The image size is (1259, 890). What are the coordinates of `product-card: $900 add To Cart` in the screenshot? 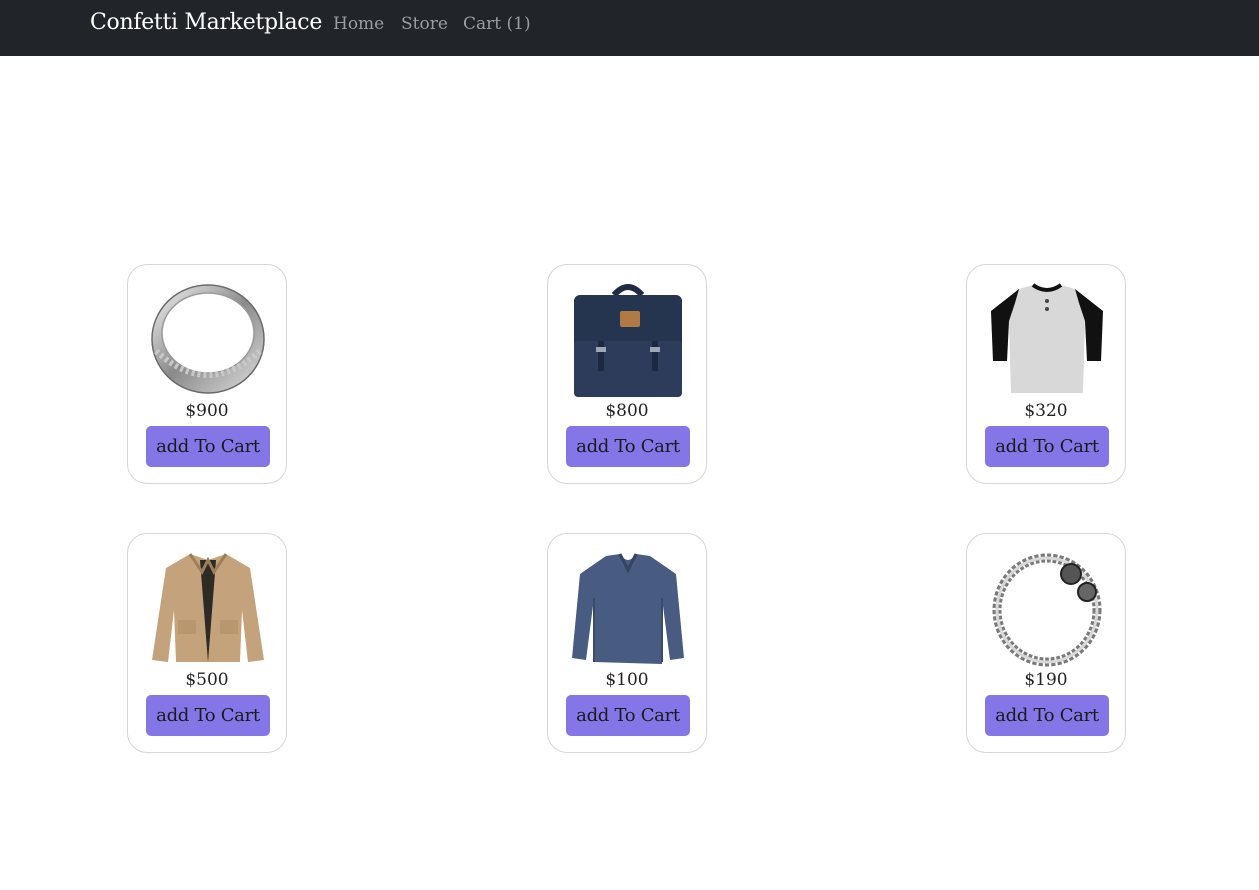 It's located at (207, 374).